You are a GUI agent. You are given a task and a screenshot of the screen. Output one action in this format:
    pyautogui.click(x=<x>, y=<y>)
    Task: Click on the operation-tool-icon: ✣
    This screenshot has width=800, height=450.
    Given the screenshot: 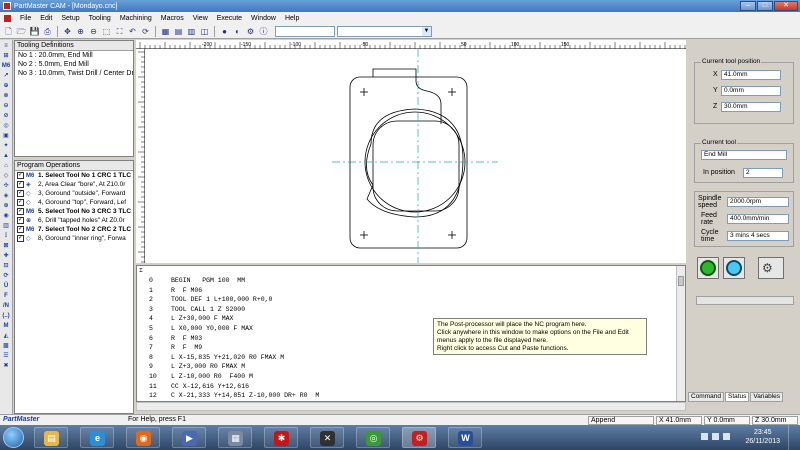 What is the action you would take?
    pyautogui.click(x=6, y=186)
    